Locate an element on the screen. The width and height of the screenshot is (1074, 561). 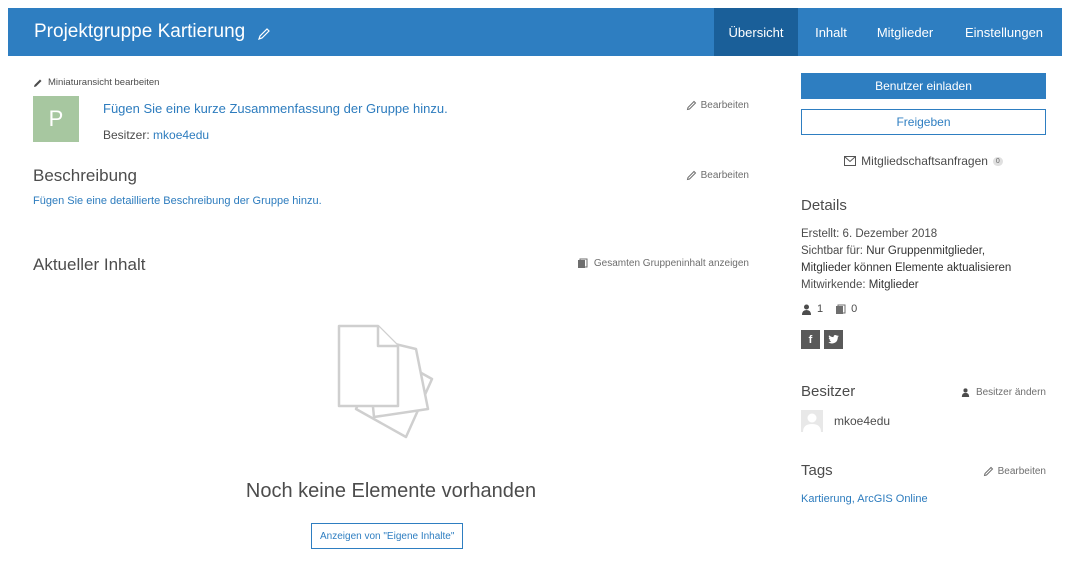
edit-thumbnail-link: Miniaturansicht bearbeiten is located at coordinates (96, 82).